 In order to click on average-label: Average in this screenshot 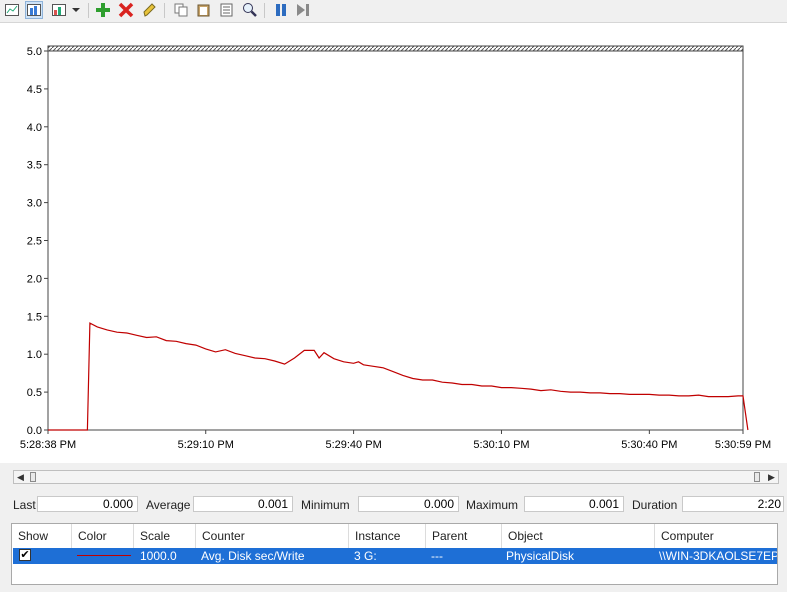, I will do `click(168, 505)`.